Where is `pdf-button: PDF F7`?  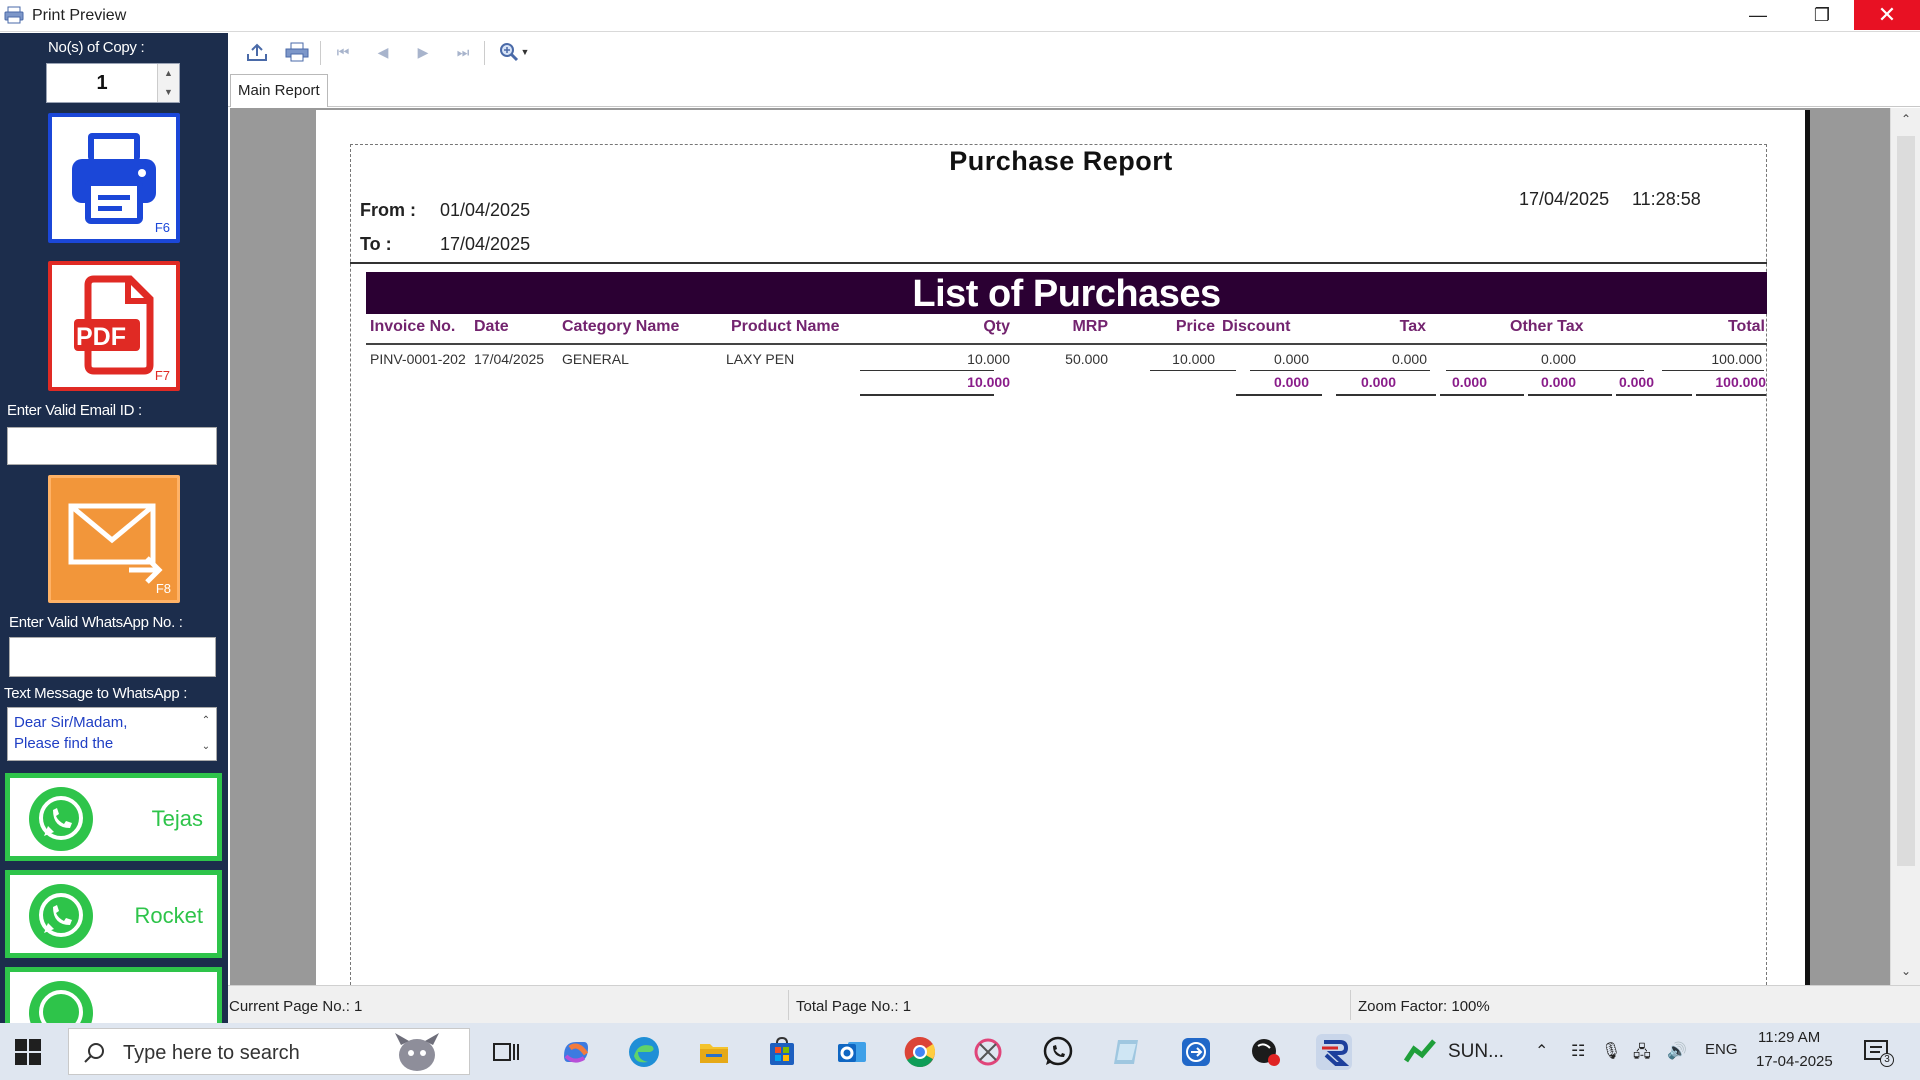 pdf-button: PDF F7 is located at coordinates (114, 326).